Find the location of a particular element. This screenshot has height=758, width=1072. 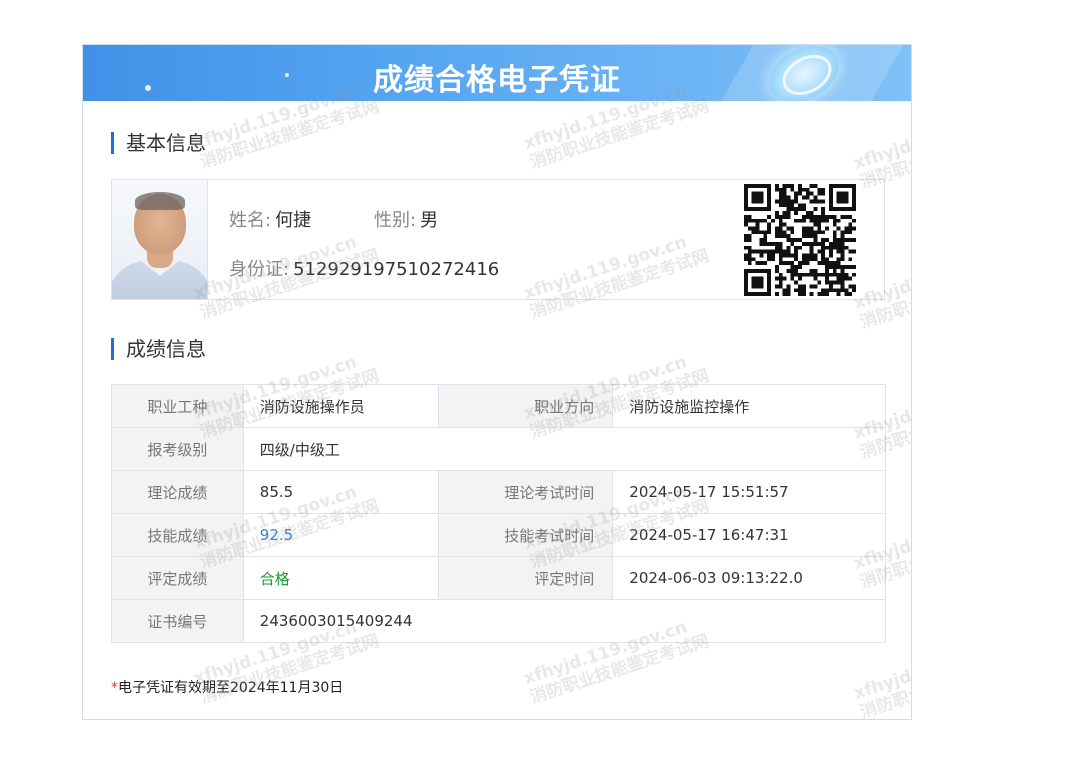

occupation-label: 职业工种 is located at coordinates (177, 406).